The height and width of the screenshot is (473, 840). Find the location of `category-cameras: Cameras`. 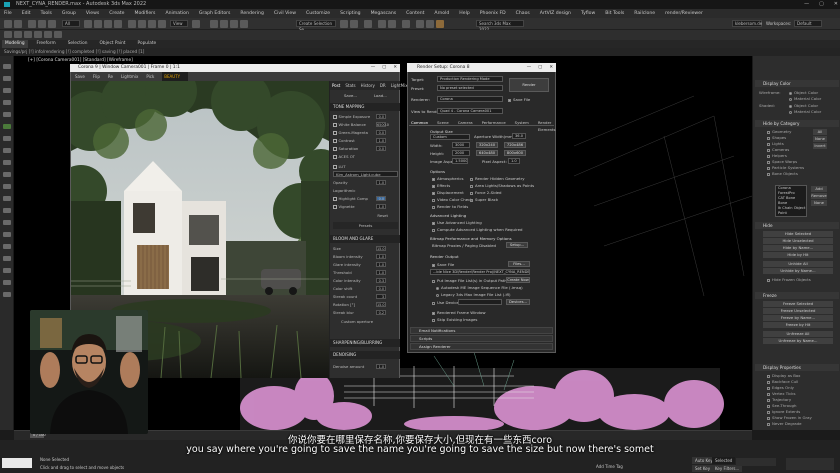

category-cameras: Cameras is located at coordinates (778, 149).